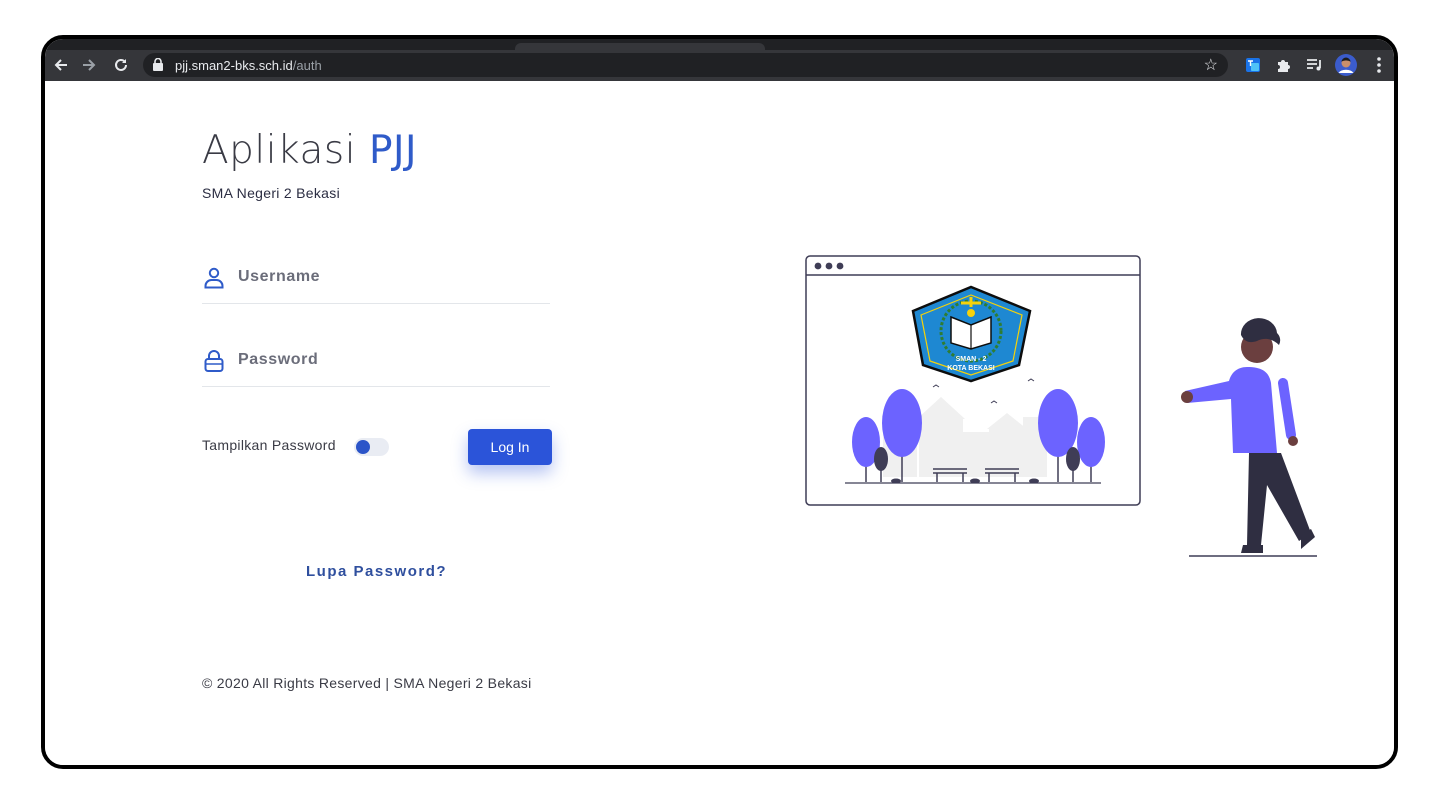 The width and height of the screenshot is (1442, 810). Describe the element at coordinates (214, 278) in the screenshot. I see `user-icon` at that location.